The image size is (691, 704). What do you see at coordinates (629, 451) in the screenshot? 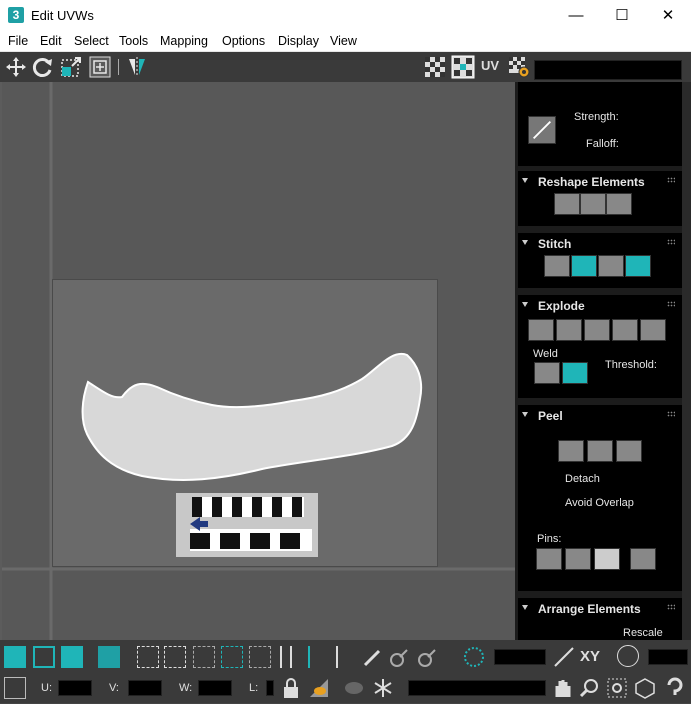
I see `reset-peel-icon` at bounding box center [629, 451].